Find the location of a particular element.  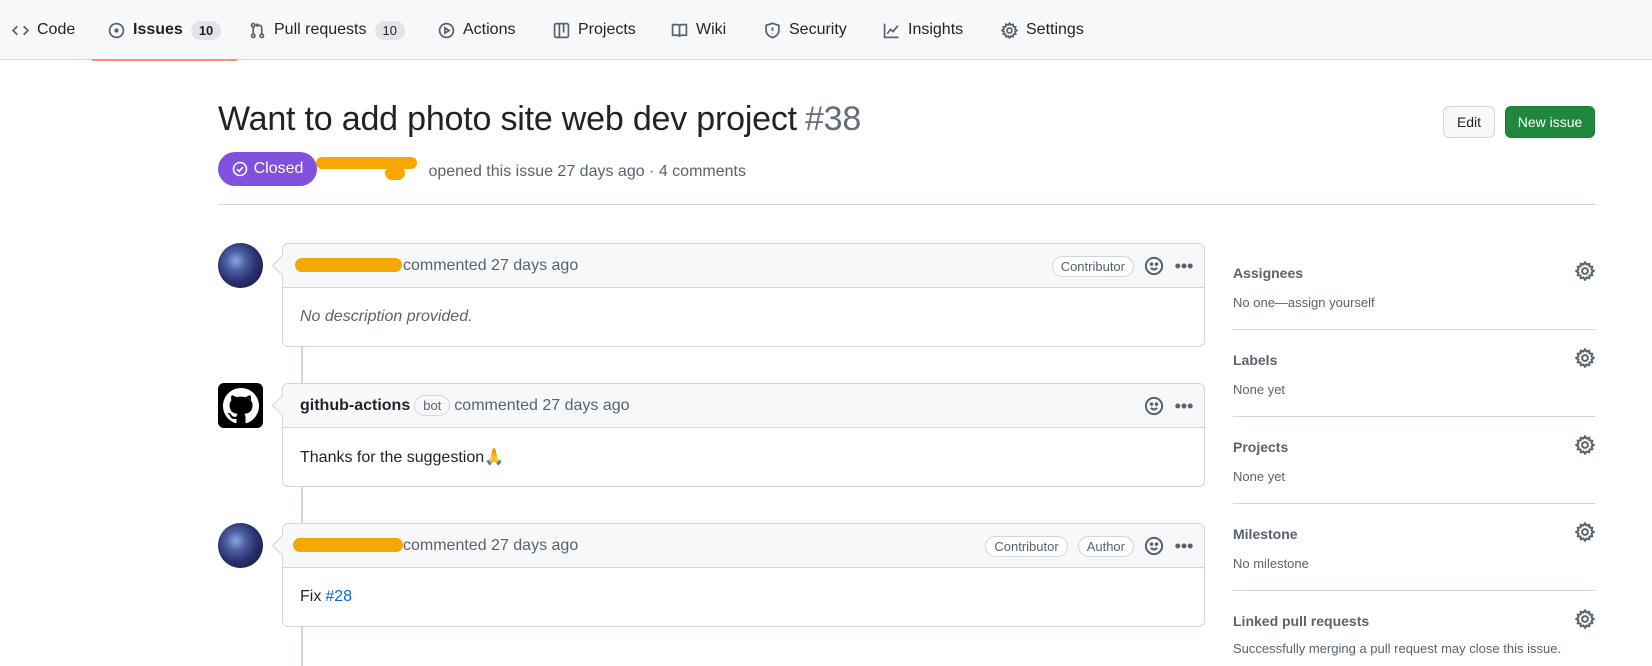

comment-body: Thanks for the suggestion🙏 is located at coordinates (402, 457).